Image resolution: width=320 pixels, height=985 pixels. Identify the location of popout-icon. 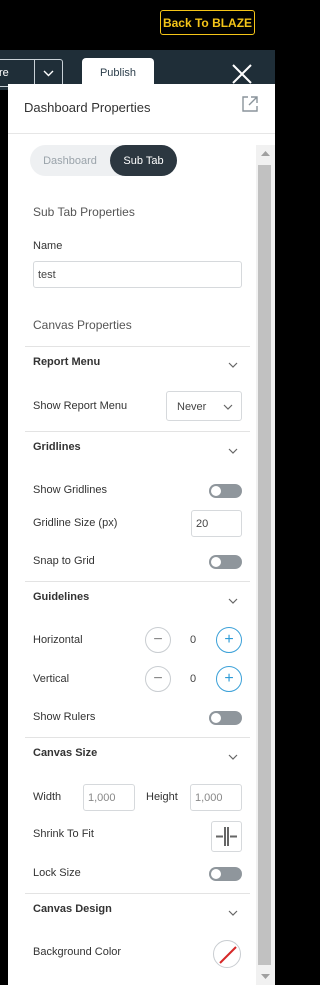
(250, 104).